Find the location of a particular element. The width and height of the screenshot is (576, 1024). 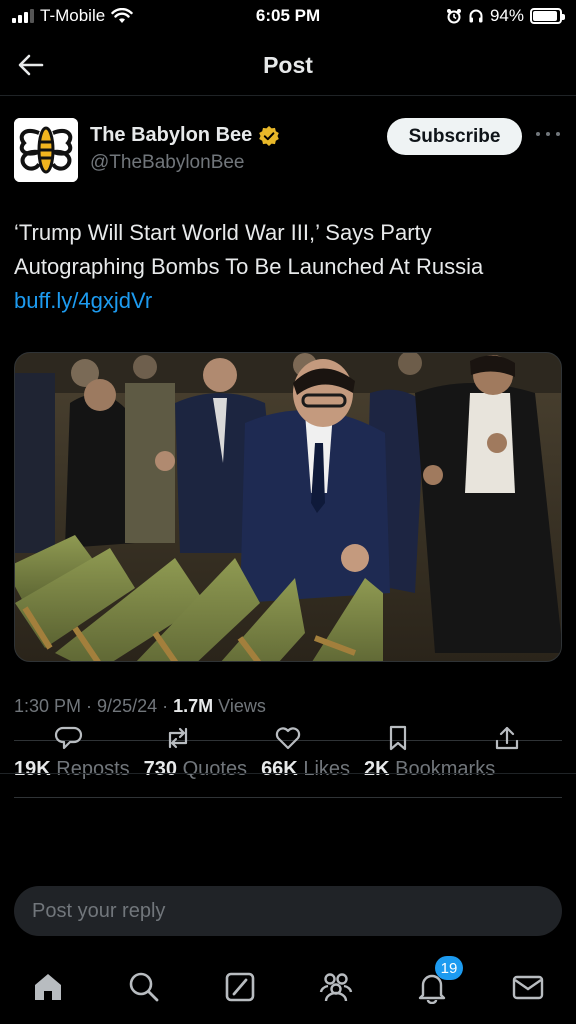

like-icon is located at coordinates (288, 738).